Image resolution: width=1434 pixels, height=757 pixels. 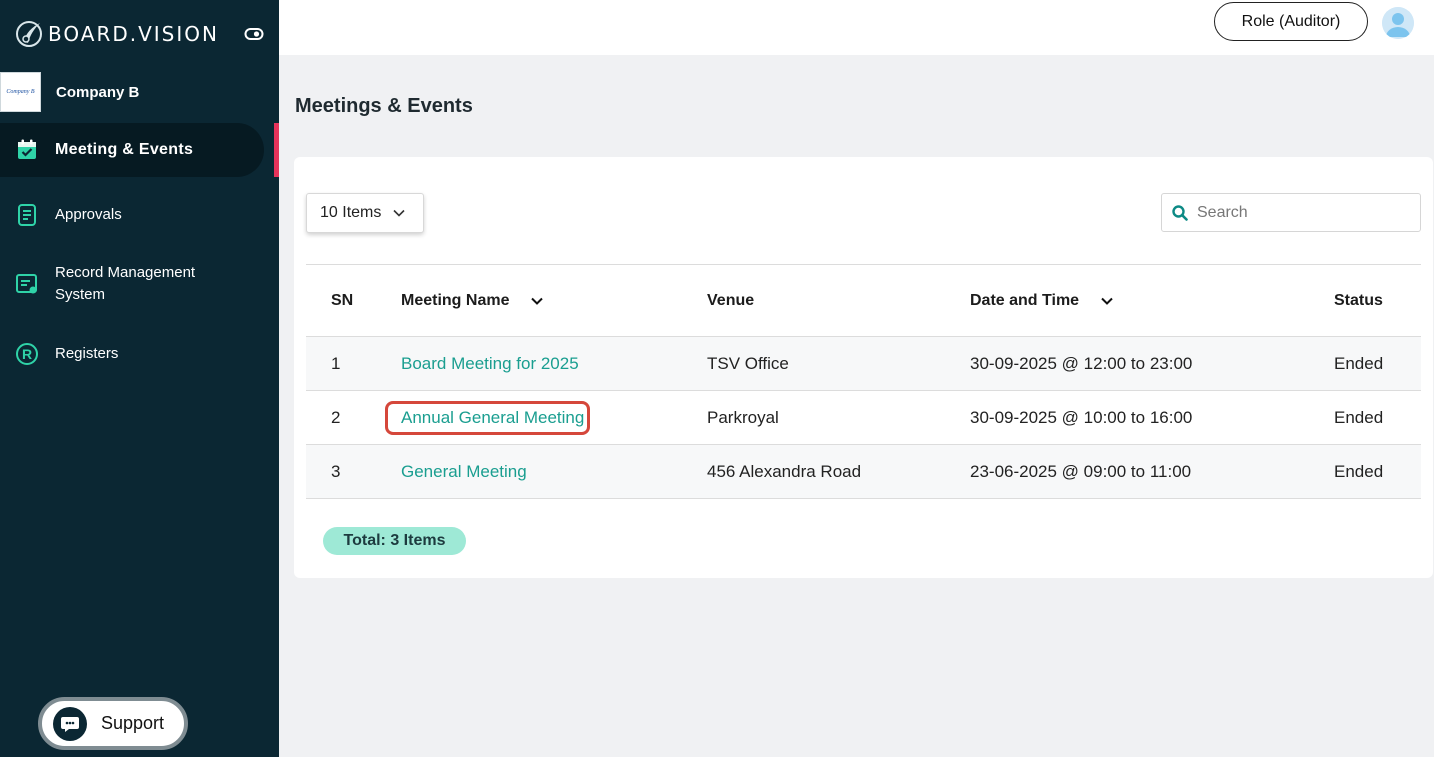 I want to click on chat-bubble-icon, so click(x=70, y=723).